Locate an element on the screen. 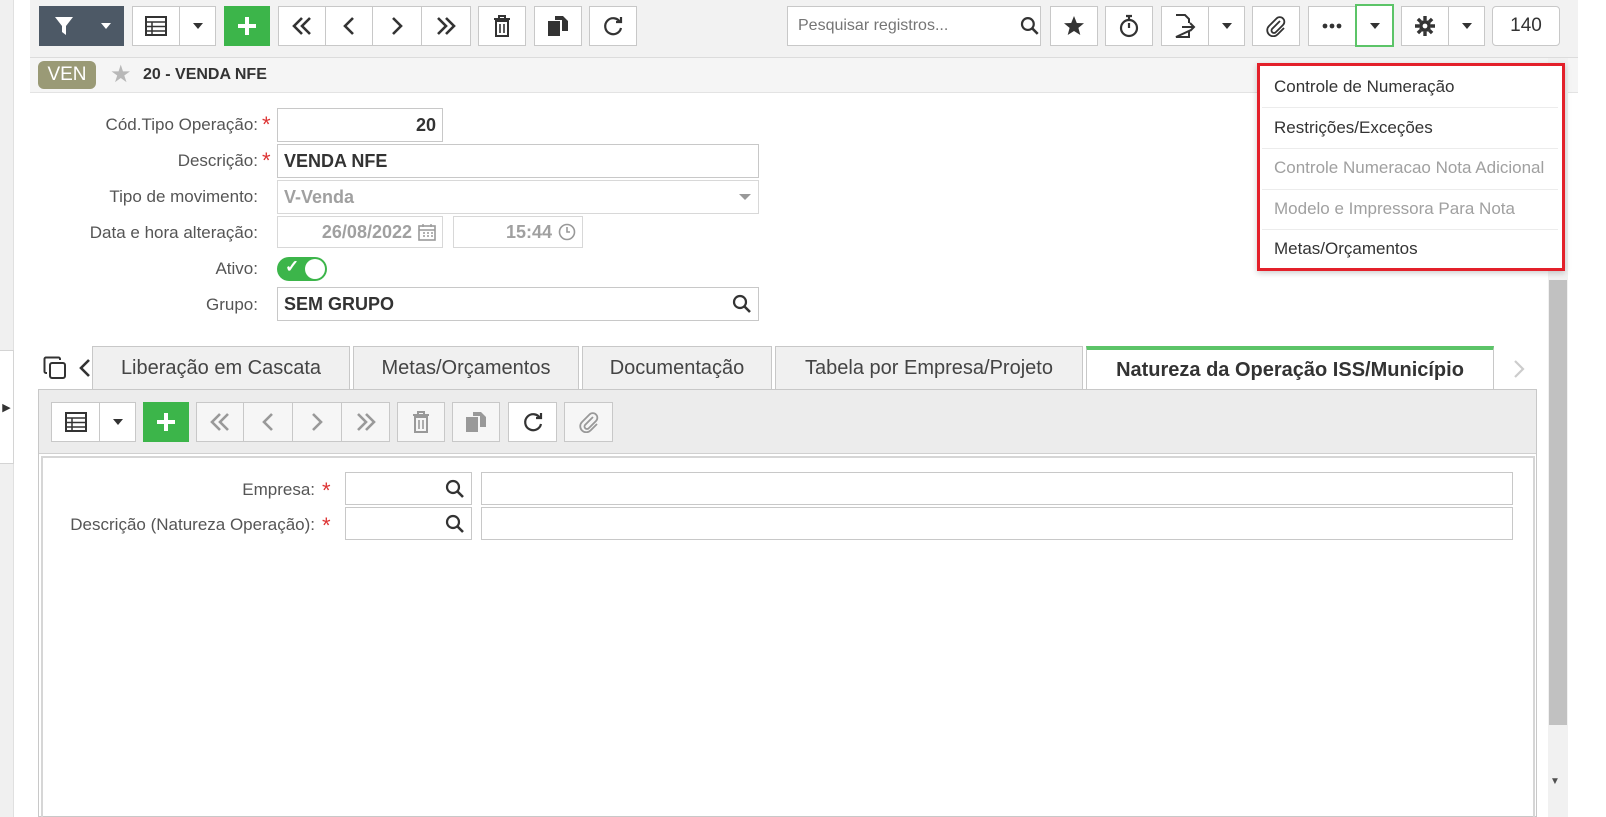  empresa-code-field is located at coordinates (408, 488).